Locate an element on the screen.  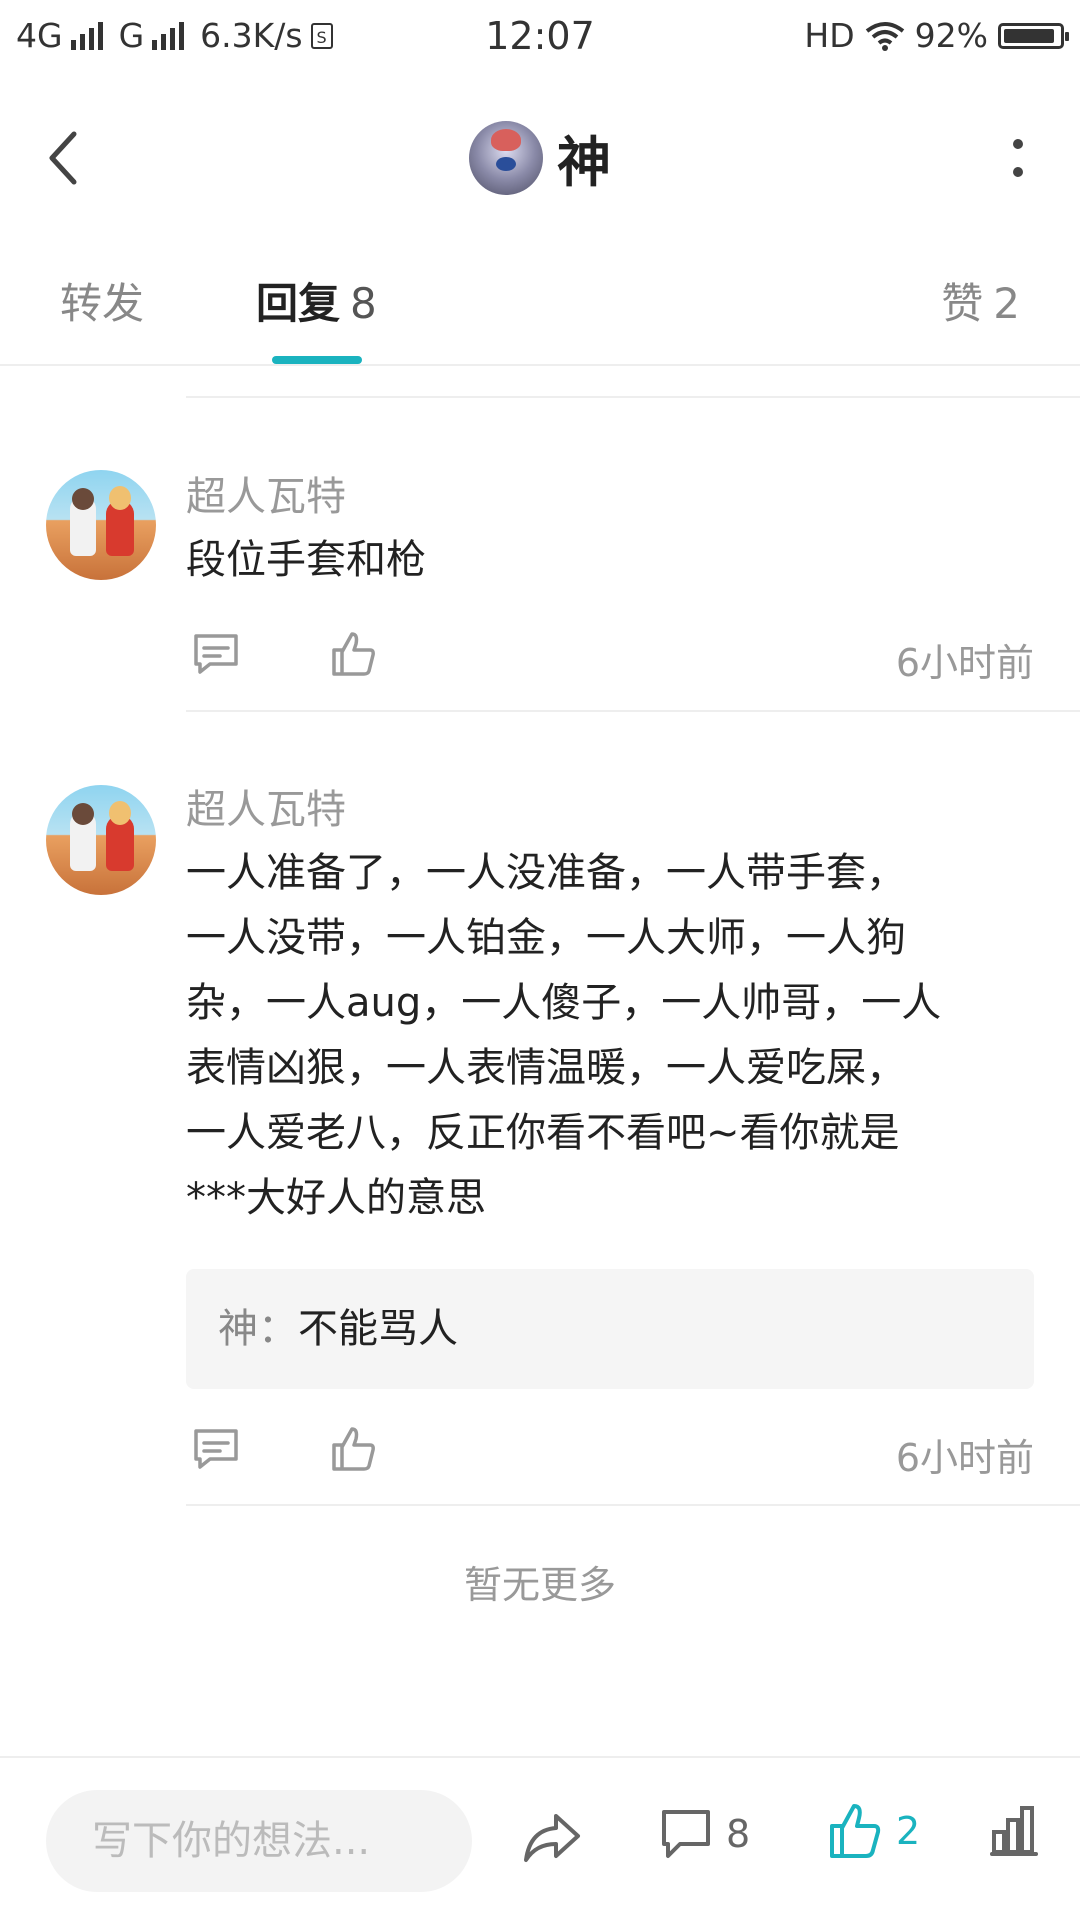
status-right: HD 92% is located at coordinates (936, 35).